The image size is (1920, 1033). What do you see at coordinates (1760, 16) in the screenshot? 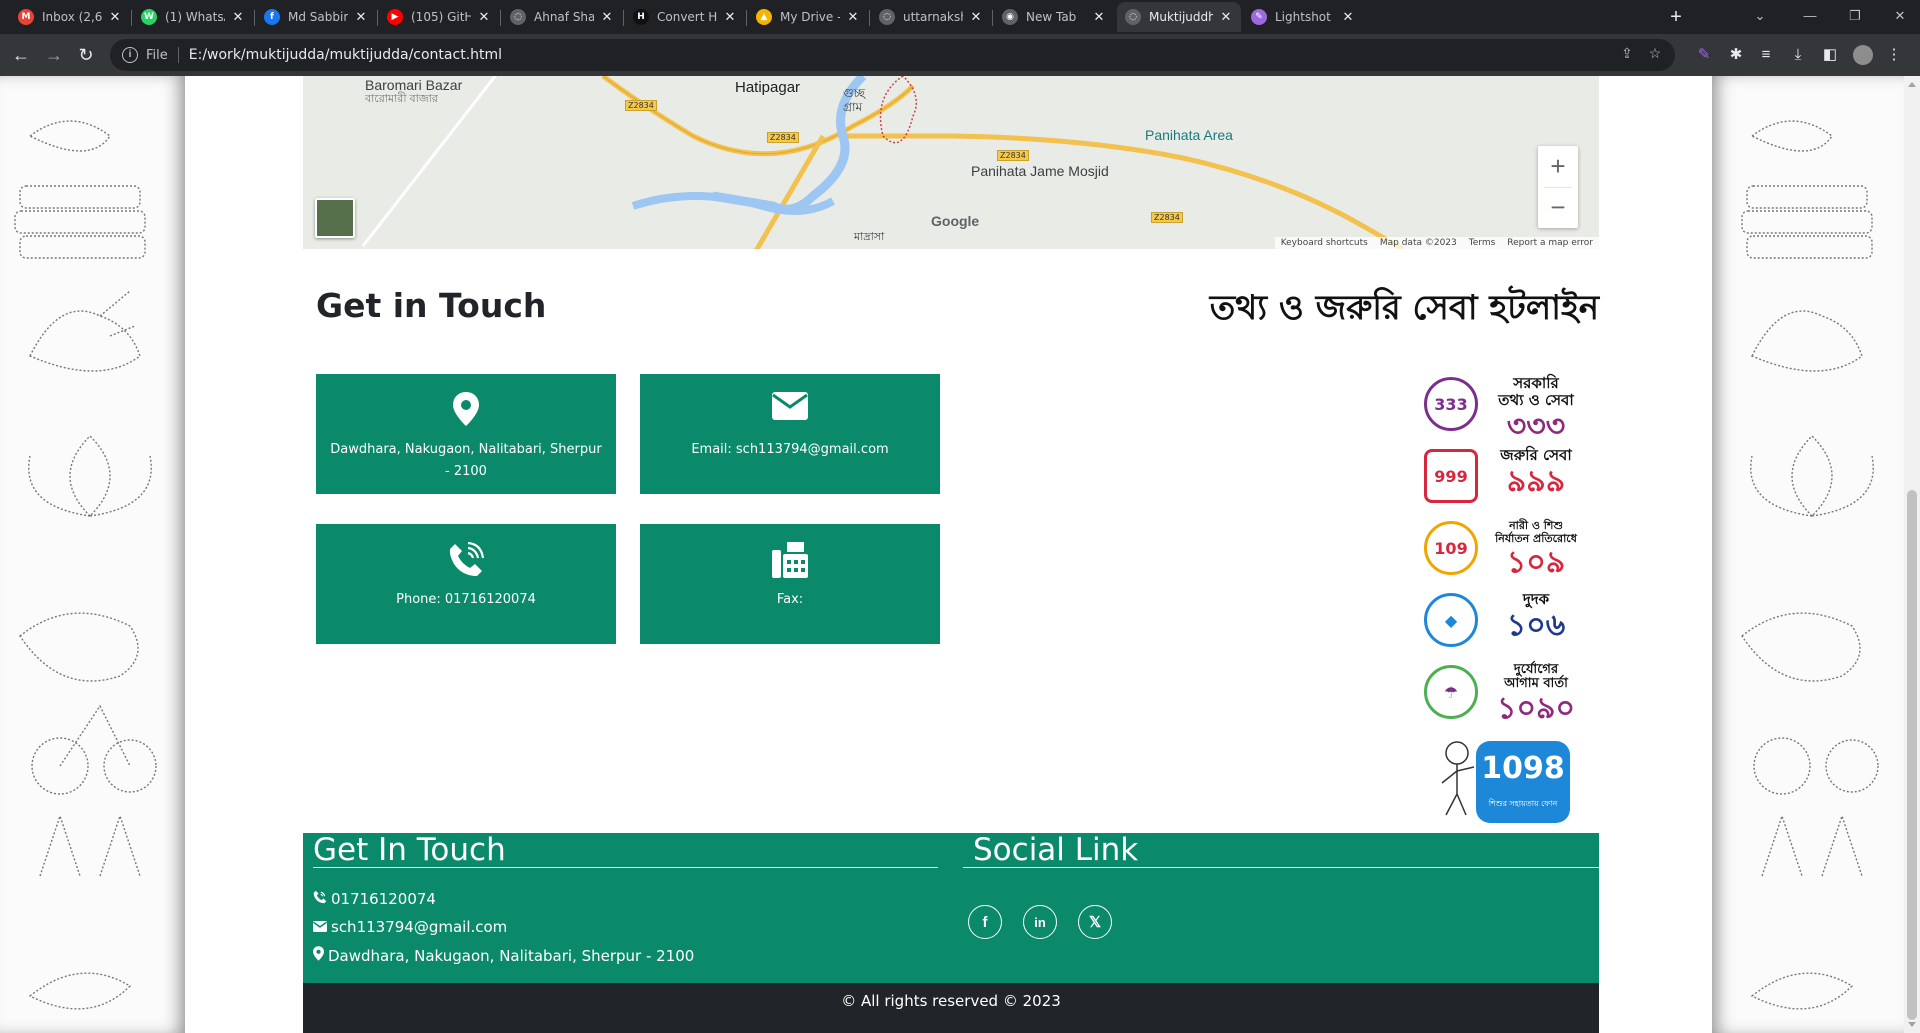
I see `tab-search-icon: ⌄` at bounding box center [1760, 16].